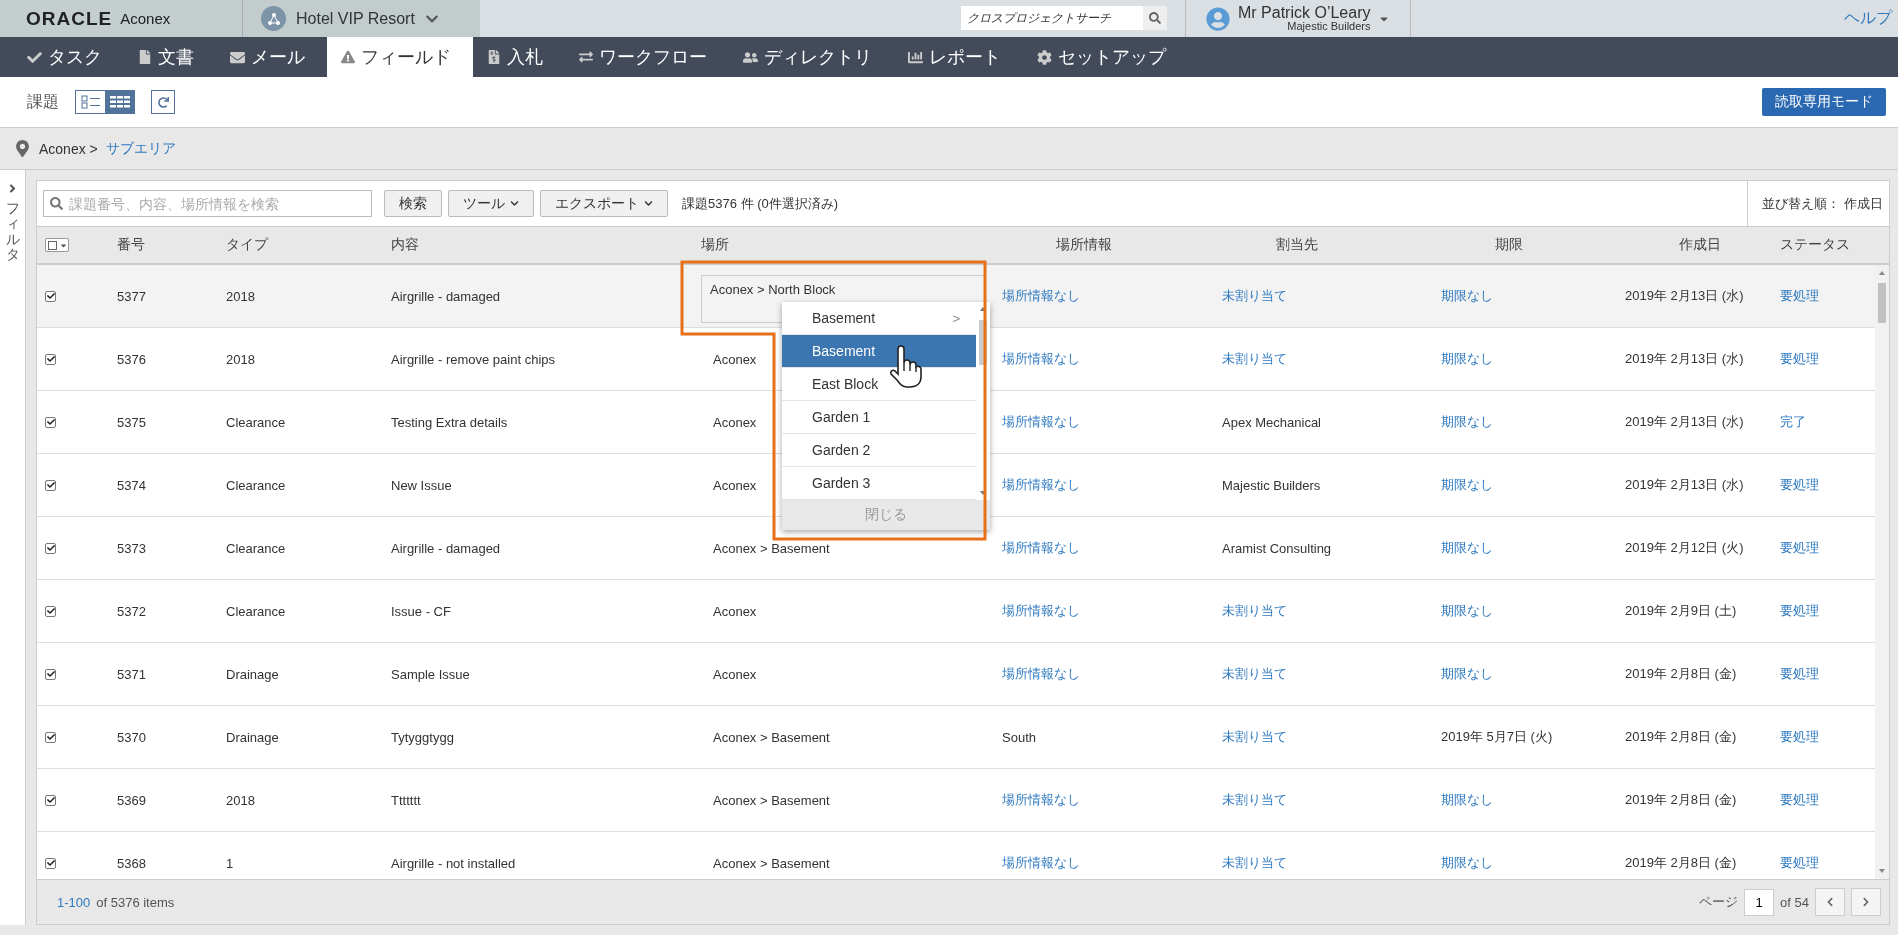 This screenshot has width=1898, height=935. Describe the element at coordinates (1832, 245) in the screenshot. I see `column-header: ステータス` at that location.